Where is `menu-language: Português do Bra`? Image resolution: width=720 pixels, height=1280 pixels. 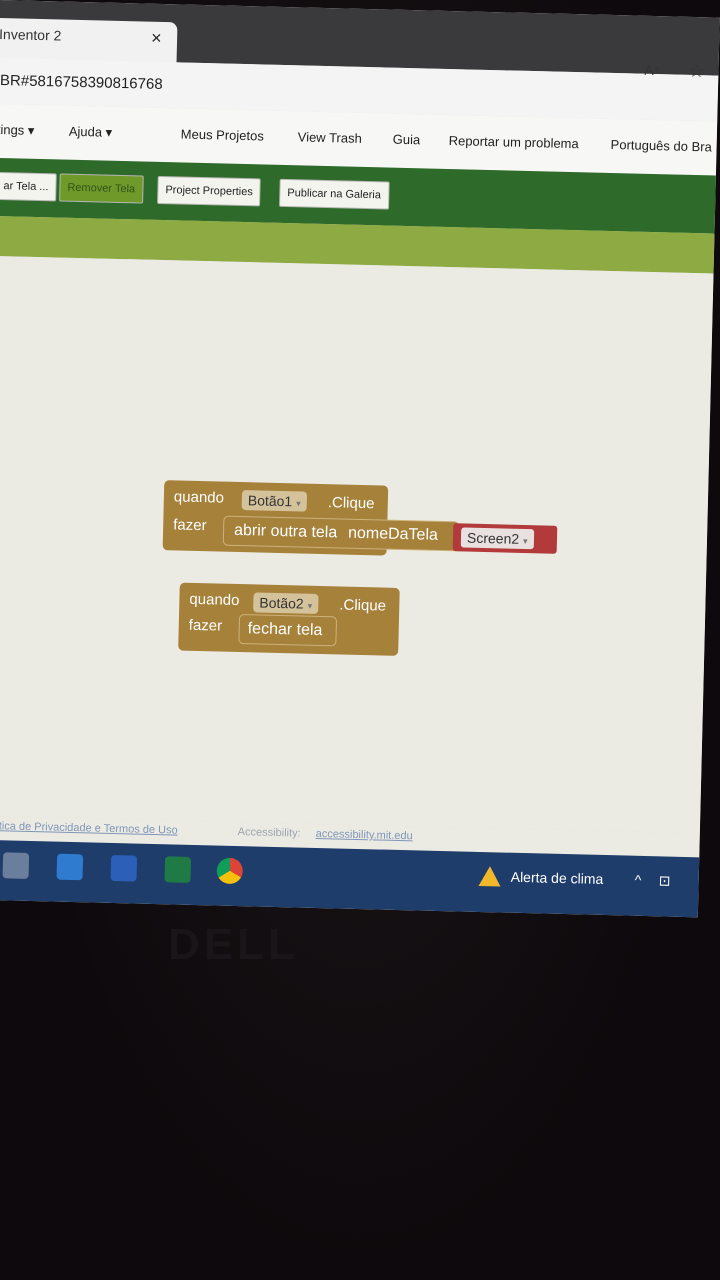
menu-language: Português do Bra is located at coordinates (661, 145).